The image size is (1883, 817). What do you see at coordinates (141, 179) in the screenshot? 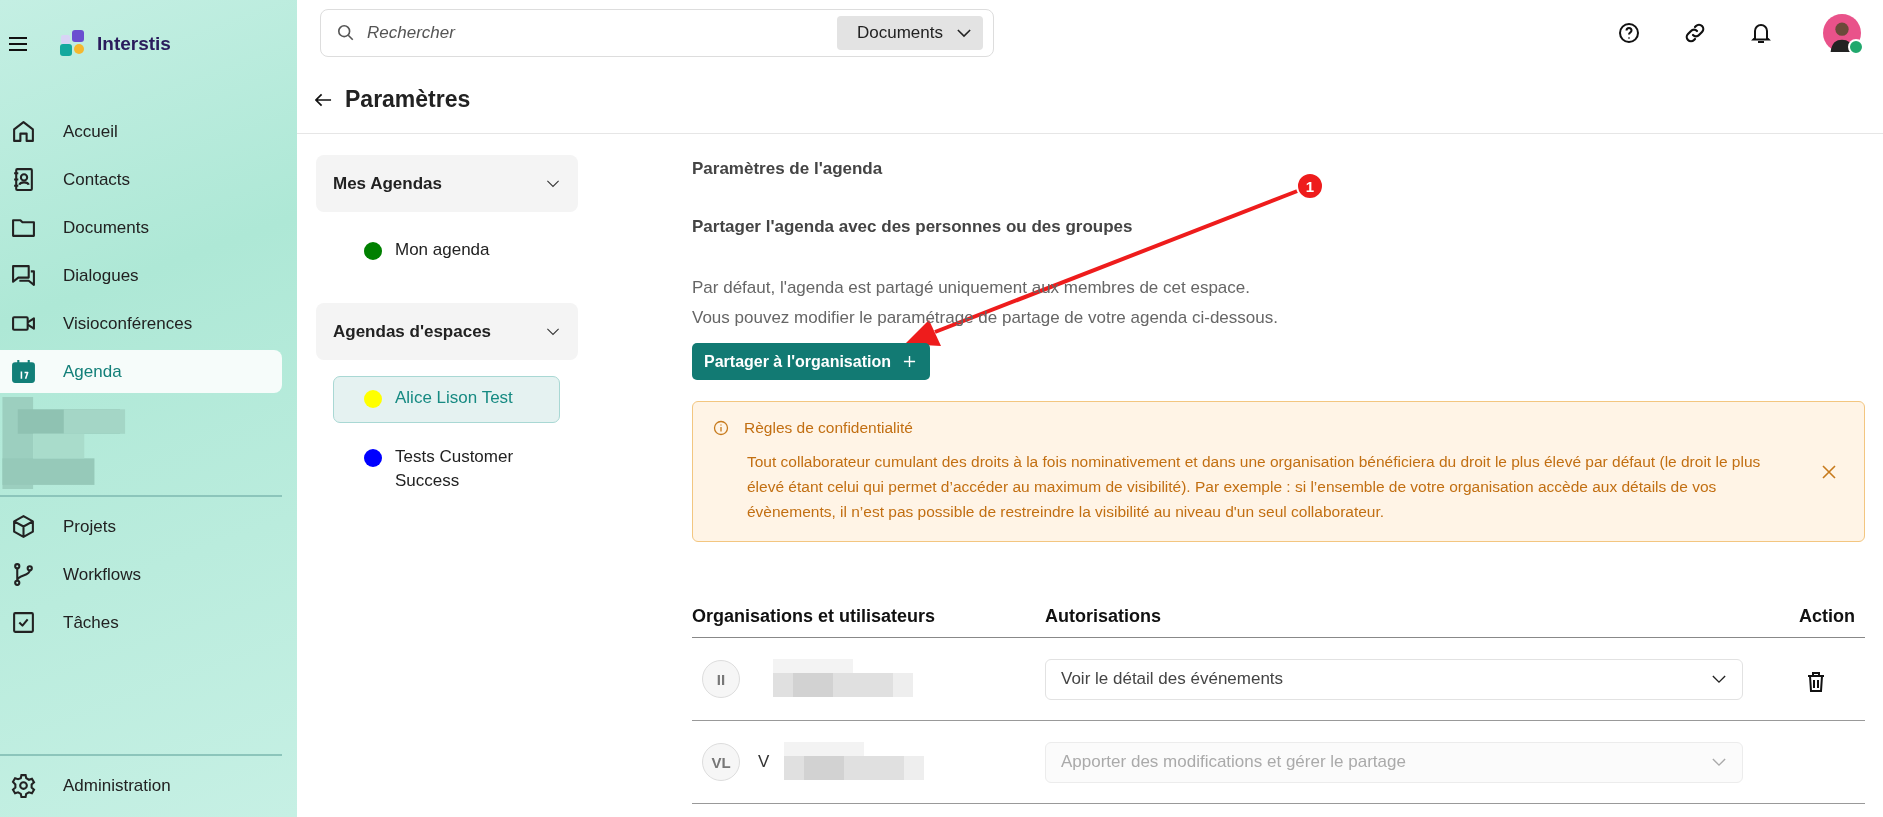
I see `nav-item: Contacts` at bounding box center [141, 179].